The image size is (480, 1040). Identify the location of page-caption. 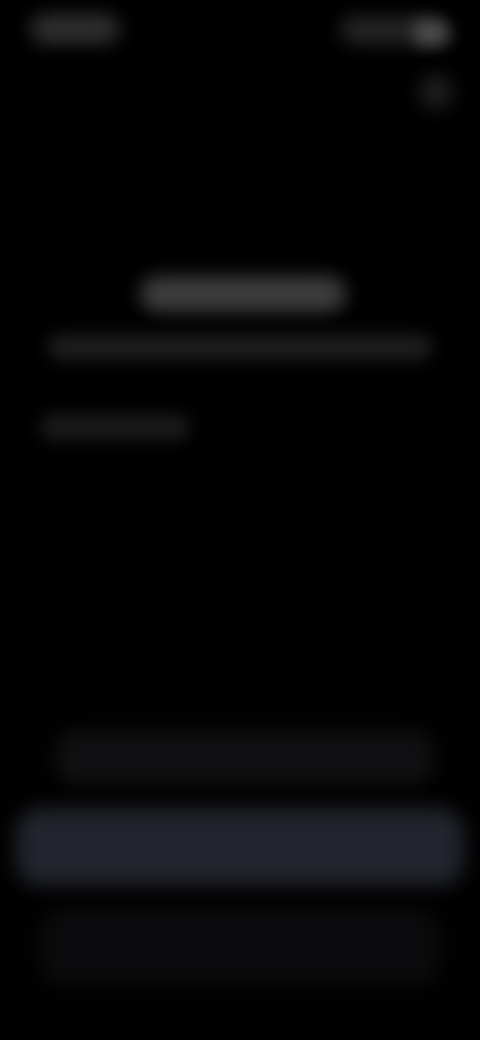
(115, 427).